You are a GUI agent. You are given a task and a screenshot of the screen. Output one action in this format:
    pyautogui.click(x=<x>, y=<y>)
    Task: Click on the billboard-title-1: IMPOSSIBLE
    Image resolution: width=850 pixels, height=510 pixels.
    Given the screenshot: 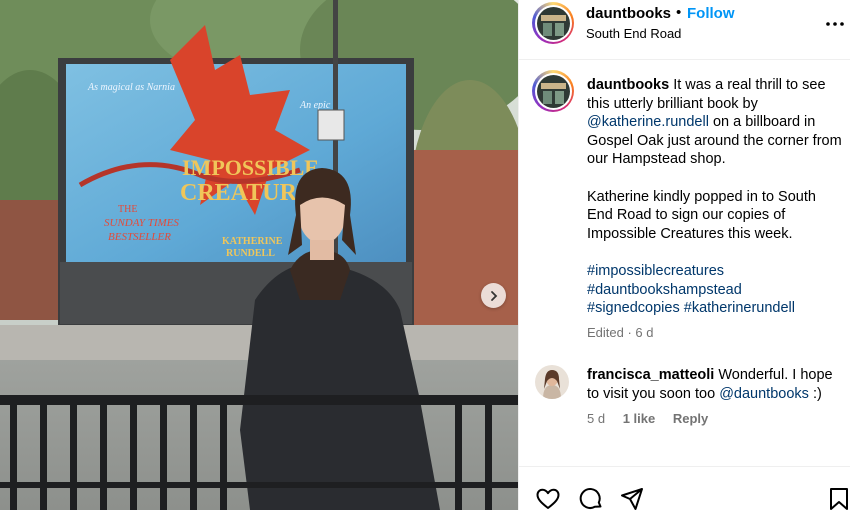 What is the action you would take?
    pyautogui.click(x=250, y=167)
    